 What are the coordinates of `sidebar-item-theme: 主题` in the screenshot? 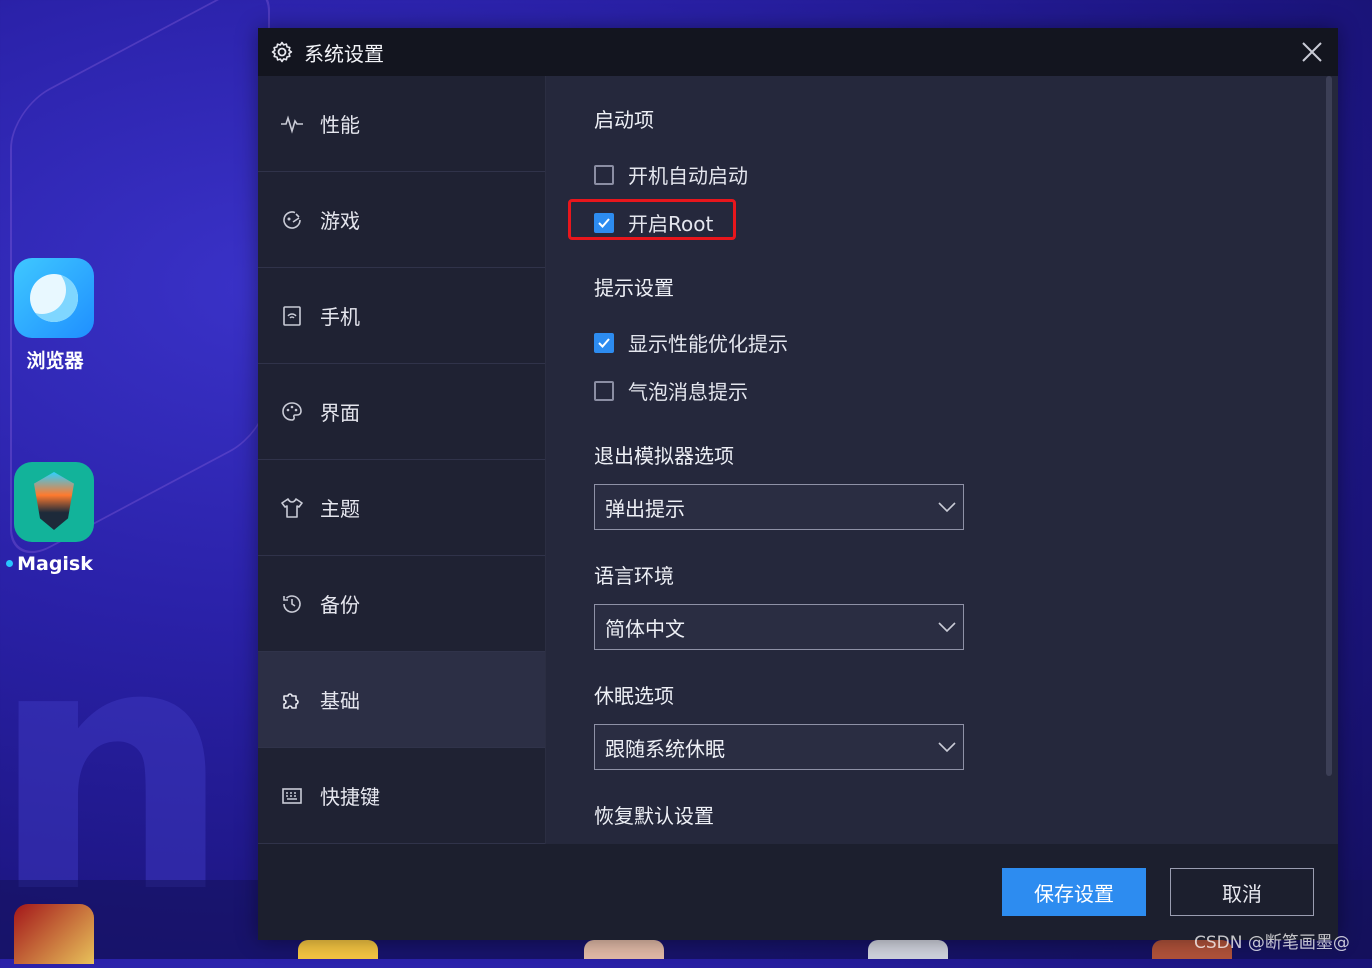 It's located at (401, 508).